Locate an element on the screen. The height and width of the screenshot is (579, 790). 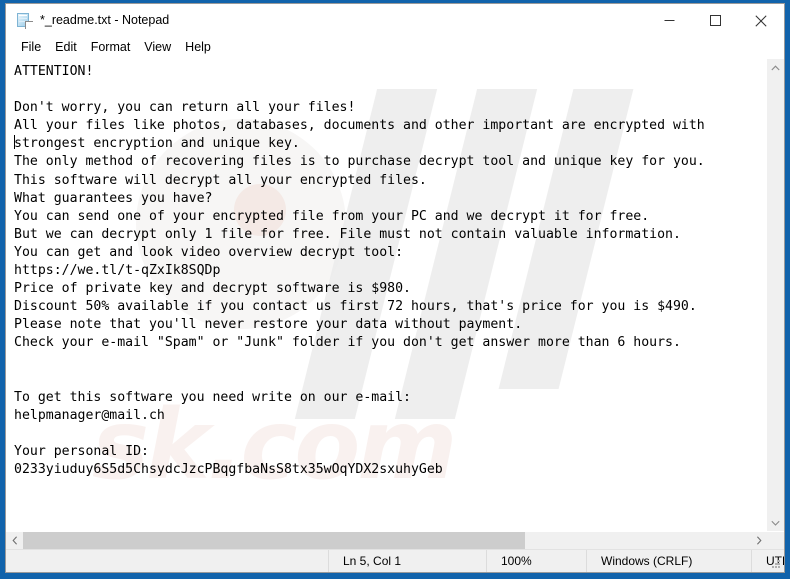
resize-grip-icon is located at coordinates (776, 564).